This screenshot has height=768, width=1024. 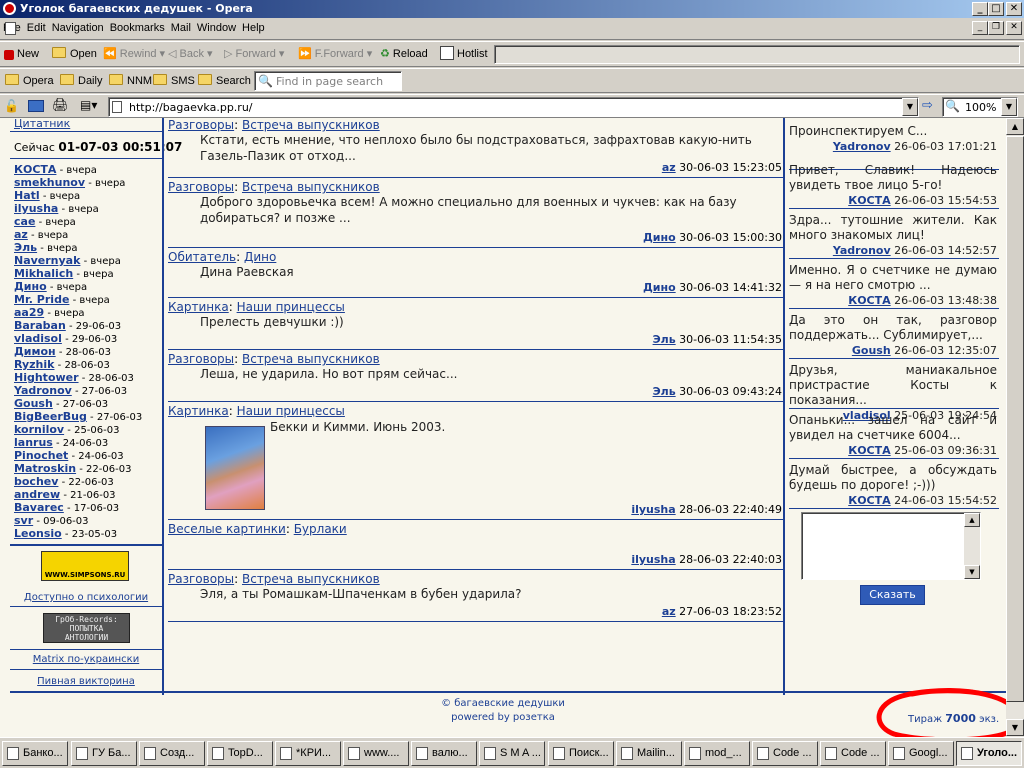 I want to click on user-link: Димон, so click(x=35, y=351).